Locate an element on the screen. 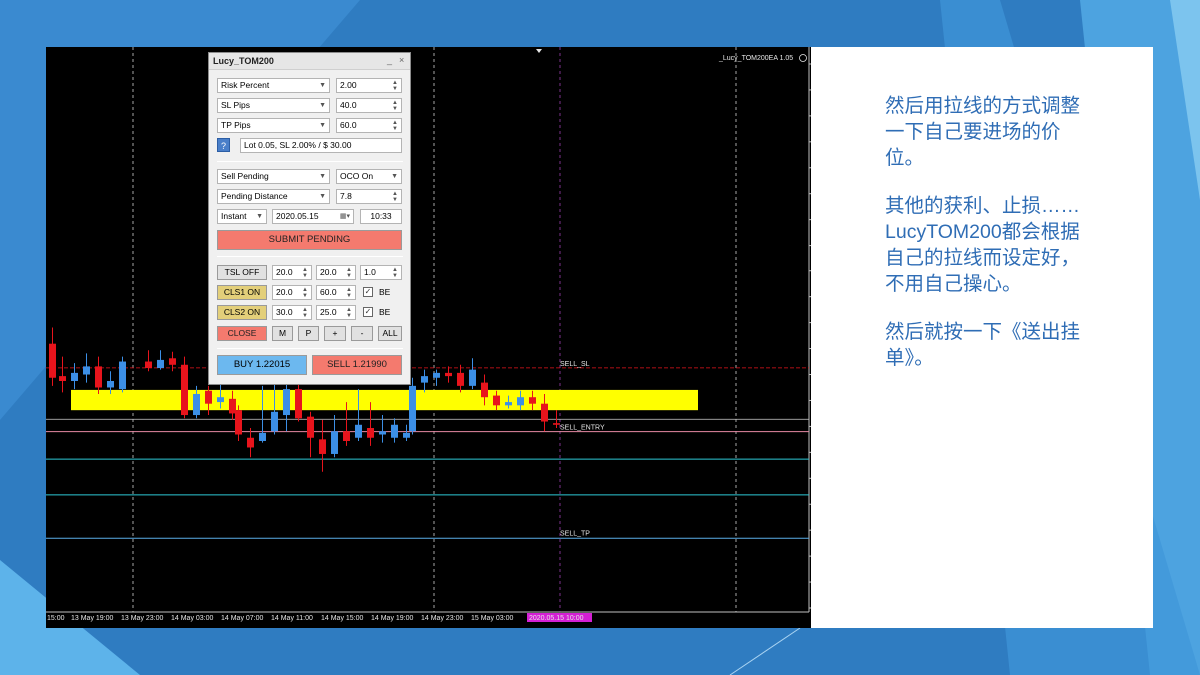  sl-mode-value: SL Pips is located at coordinates (235, 105).